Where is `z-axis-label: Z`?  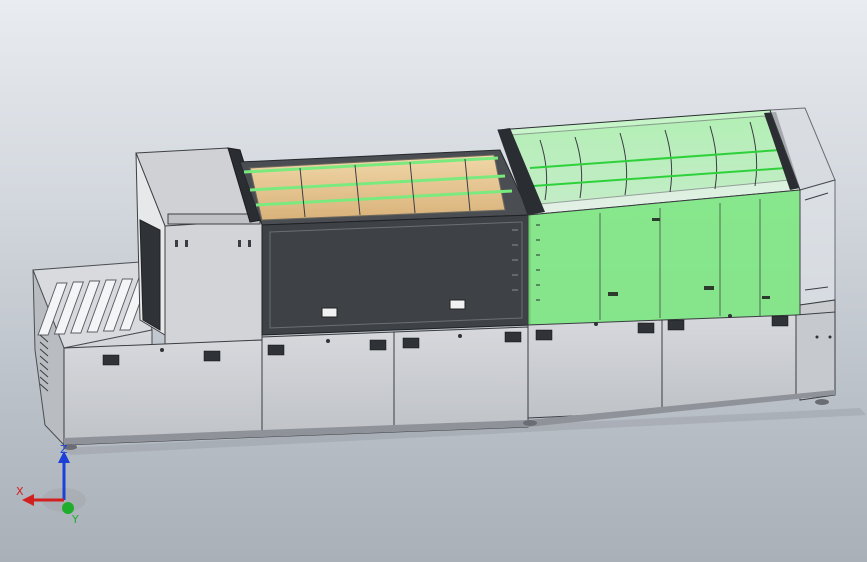 z-axis-label: Z is located at coordinates (64, 450).